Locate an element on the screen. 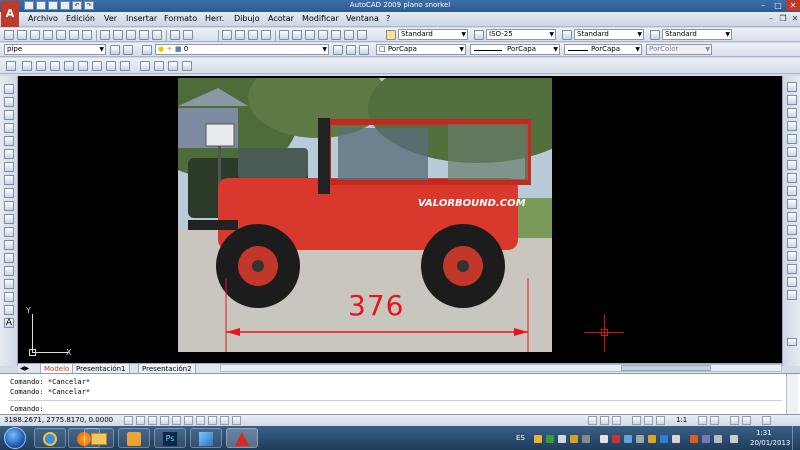  quick-view-drawings-icon is located at coordinates (616, 420).